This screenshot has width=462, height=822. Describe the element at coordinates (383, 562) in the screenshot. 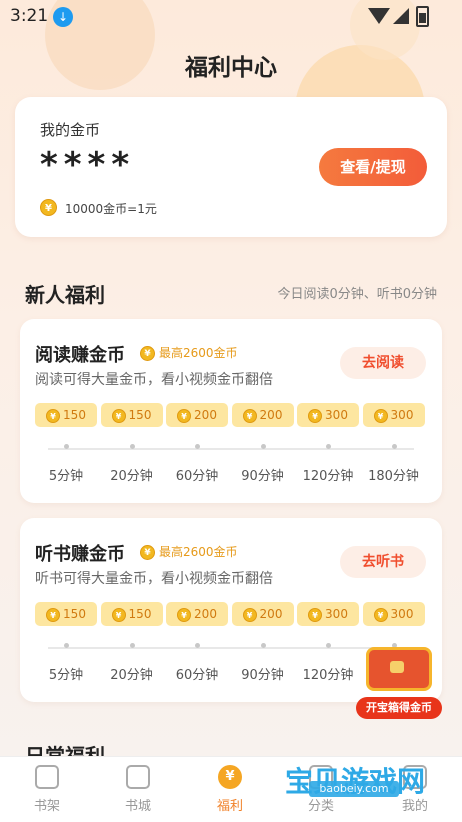

I see `go-listen-button: 去听书` at that location.